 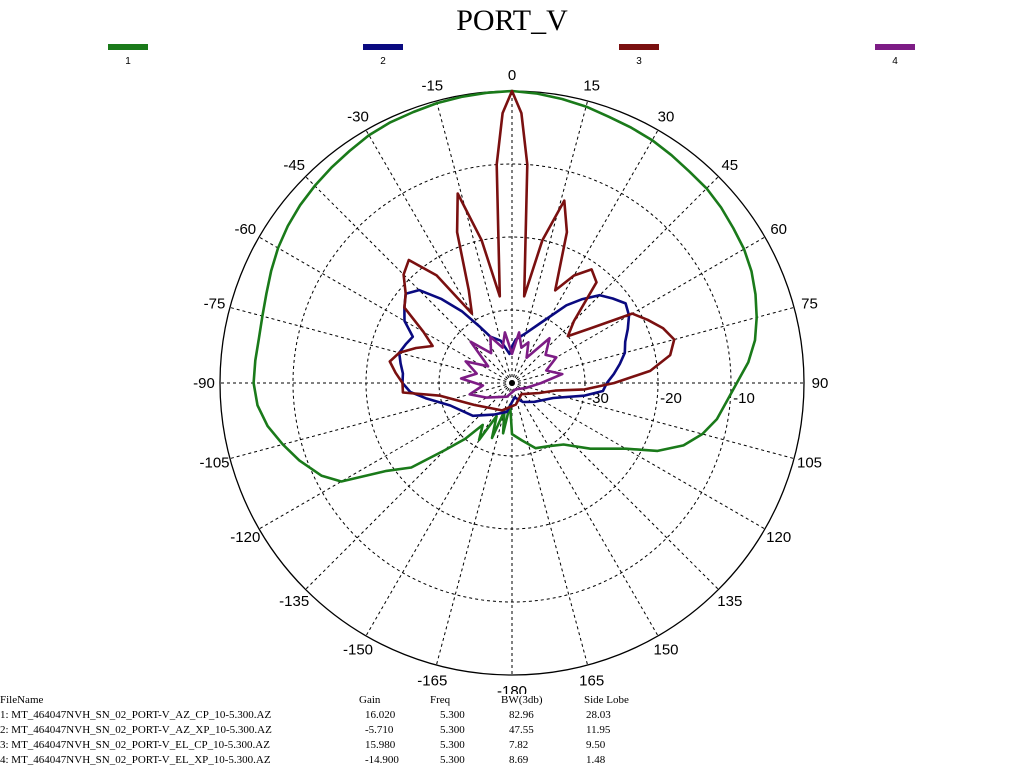 I want to click on angle-tick-label: -120, so click(x=245, y=537).